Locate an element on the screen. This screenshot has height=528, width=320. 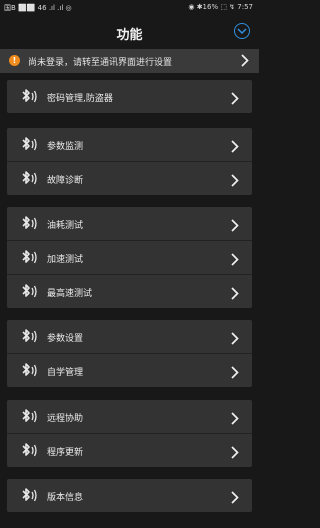
menu-item: 最高速测试 is located at coordinates (129, 291).